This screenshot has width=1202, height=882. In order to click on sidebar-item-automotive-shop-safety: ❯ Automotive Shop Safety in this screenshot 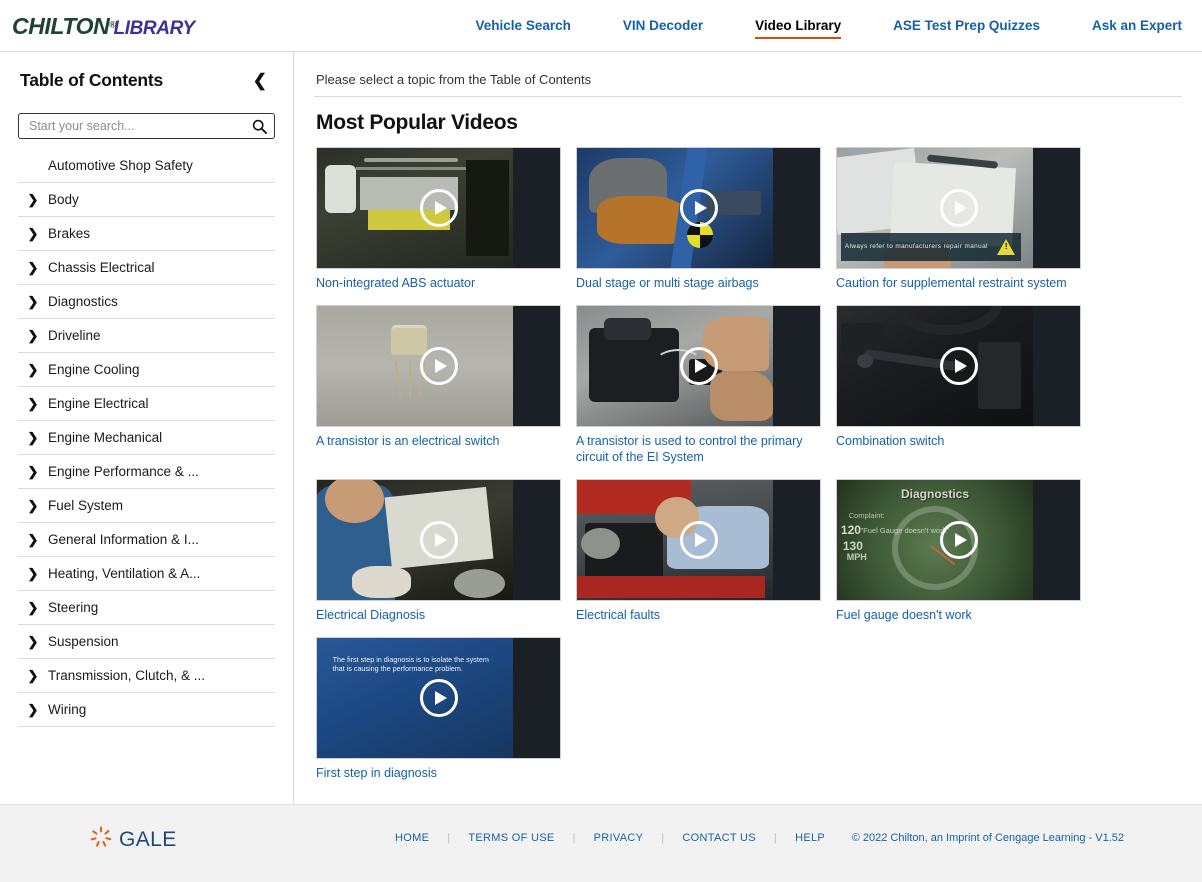, I will do `click(146, 166)`.